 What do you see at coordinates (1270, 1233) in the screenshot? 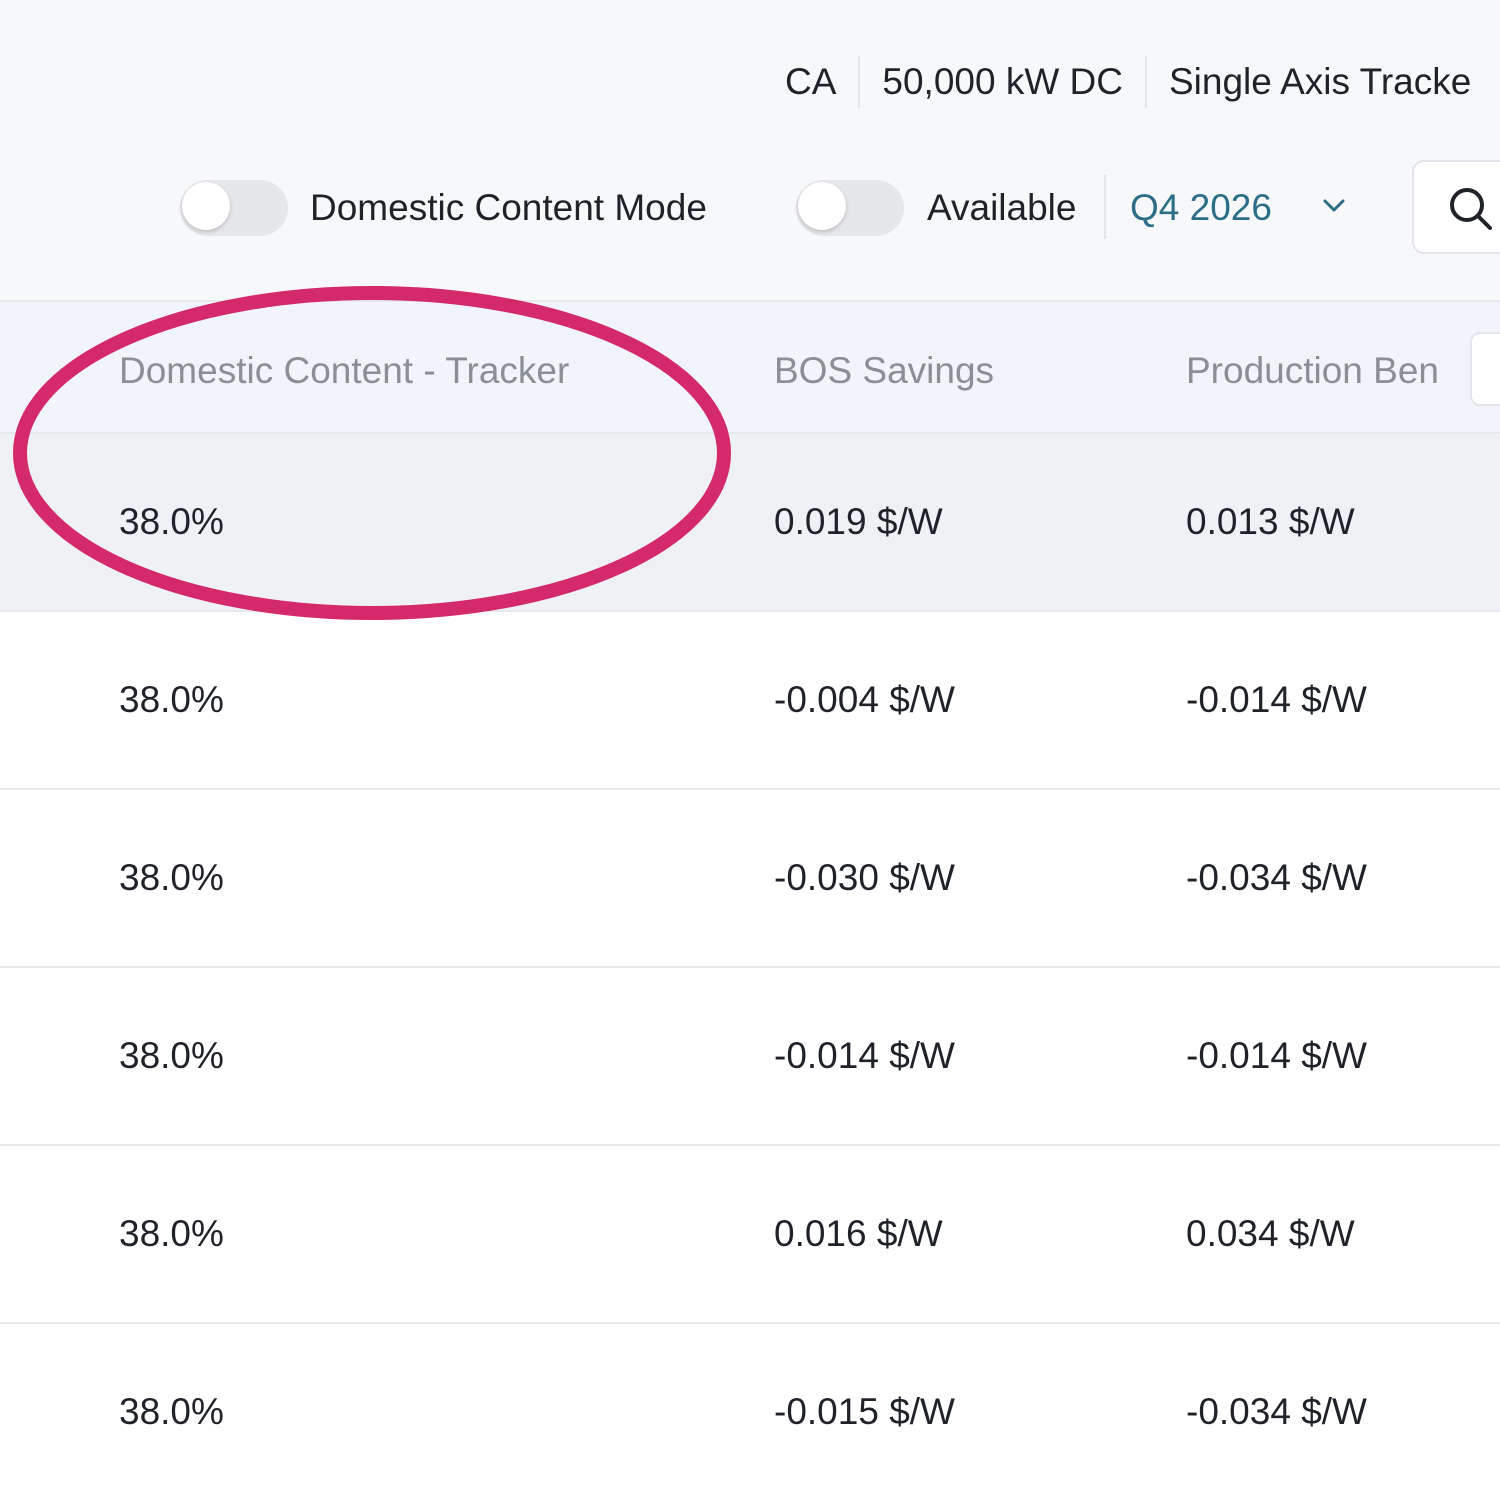
I see `cell-production-benefit: 0.034 $/W` at bounding box center [1270, 1233].